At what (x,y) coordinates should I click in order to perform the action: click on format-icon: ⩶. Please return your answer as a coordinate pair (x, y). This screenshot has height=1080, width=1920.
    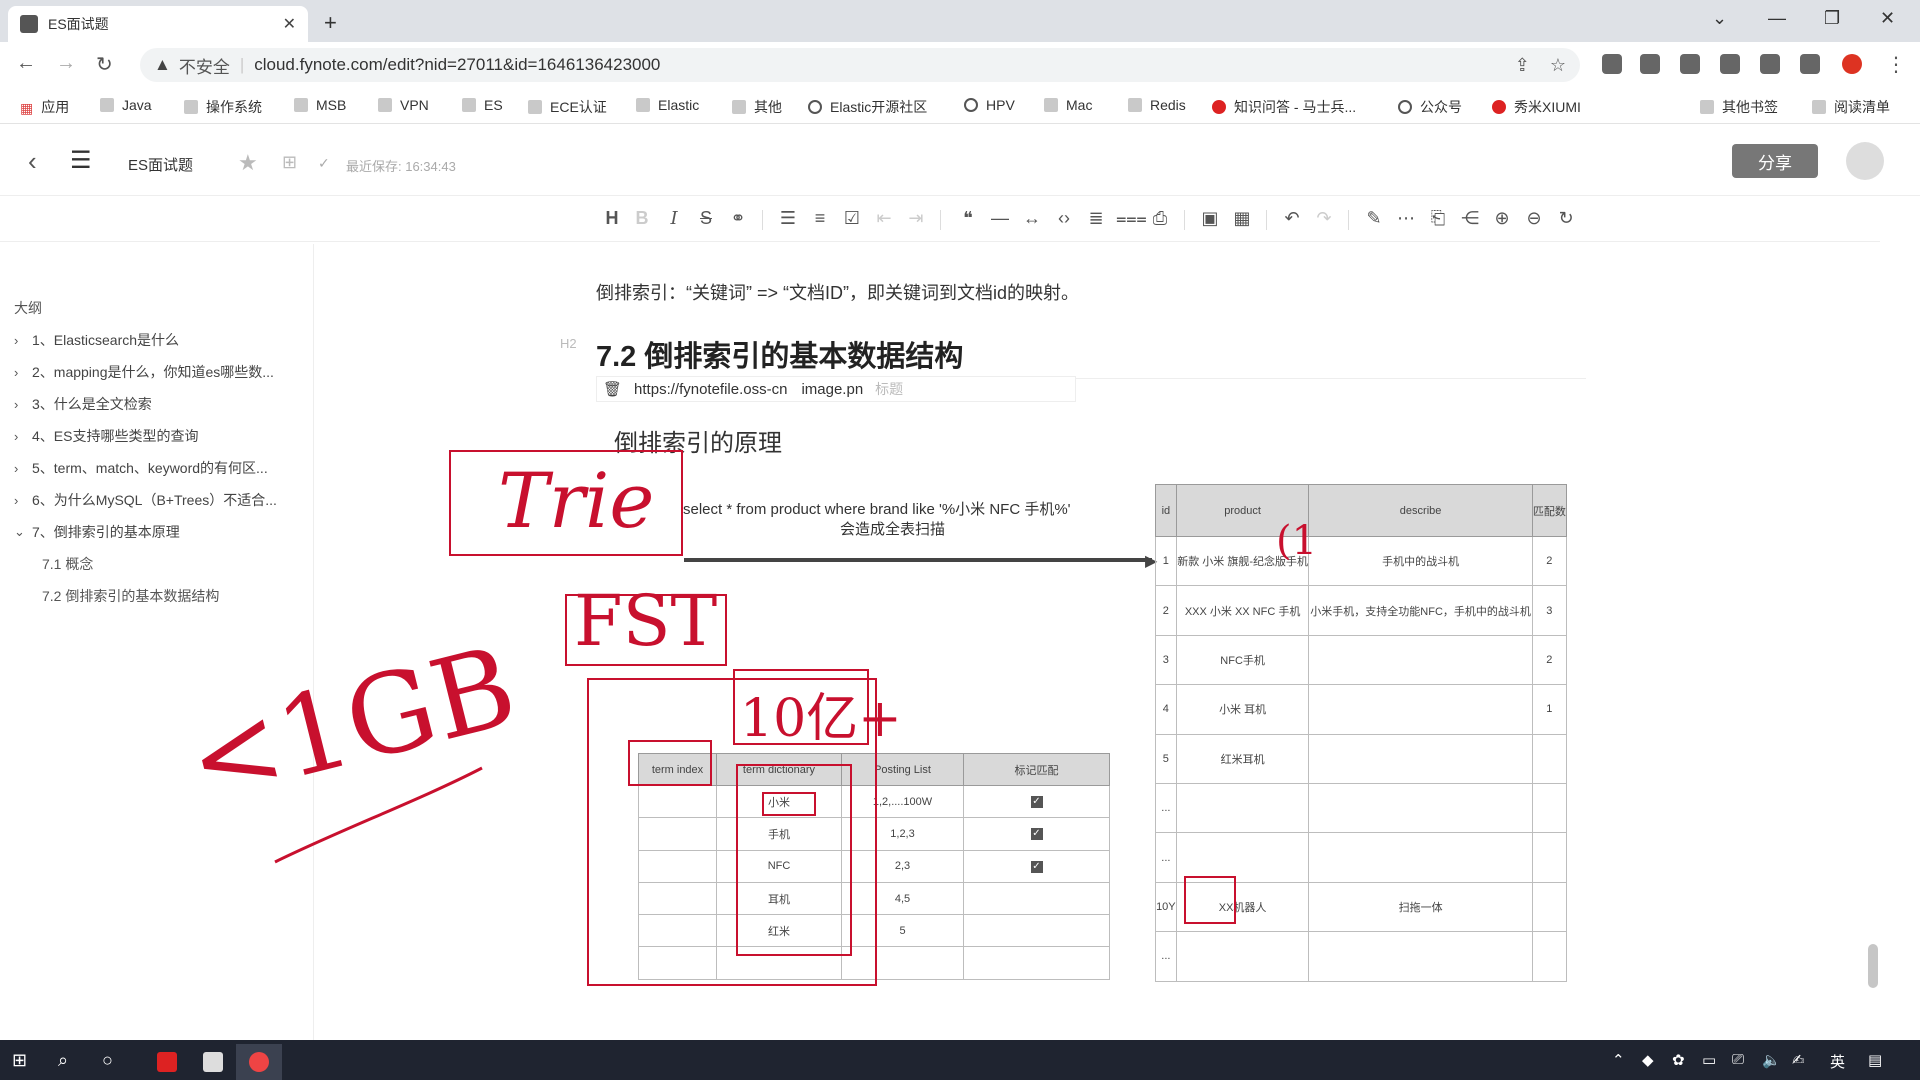
    Looking at the image, I should click on (1131, 218).